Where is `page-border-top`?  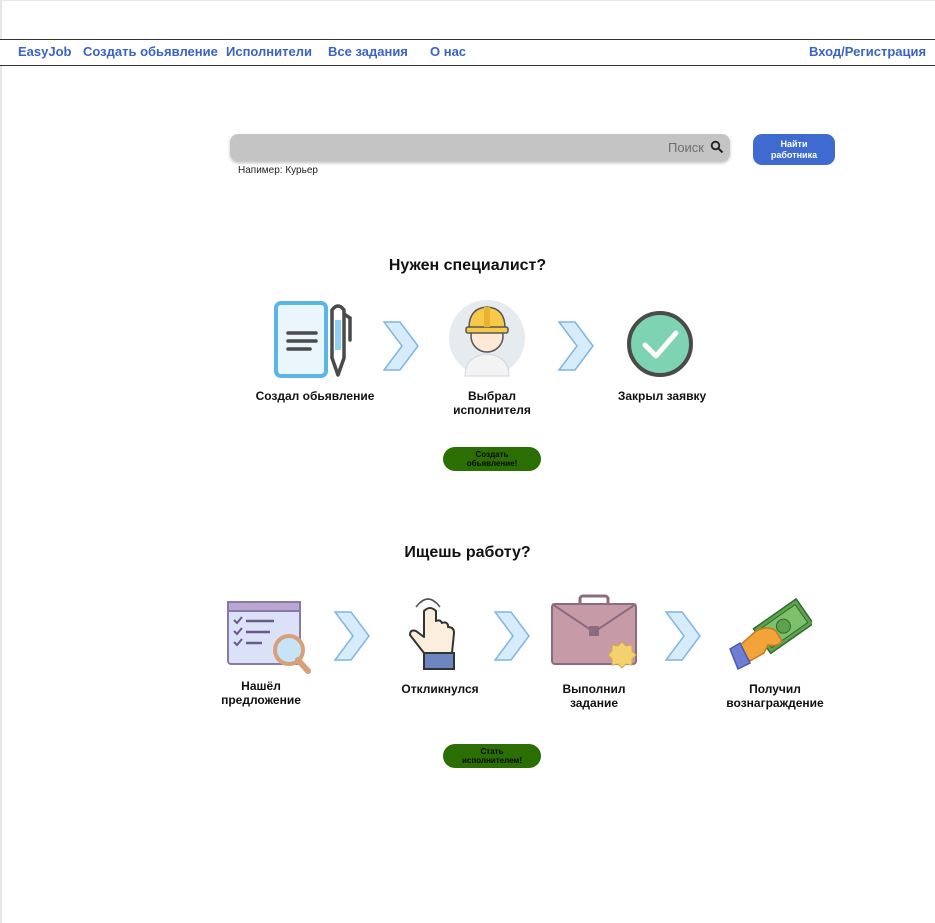
page-border-top is located at coordinates (467, 0).